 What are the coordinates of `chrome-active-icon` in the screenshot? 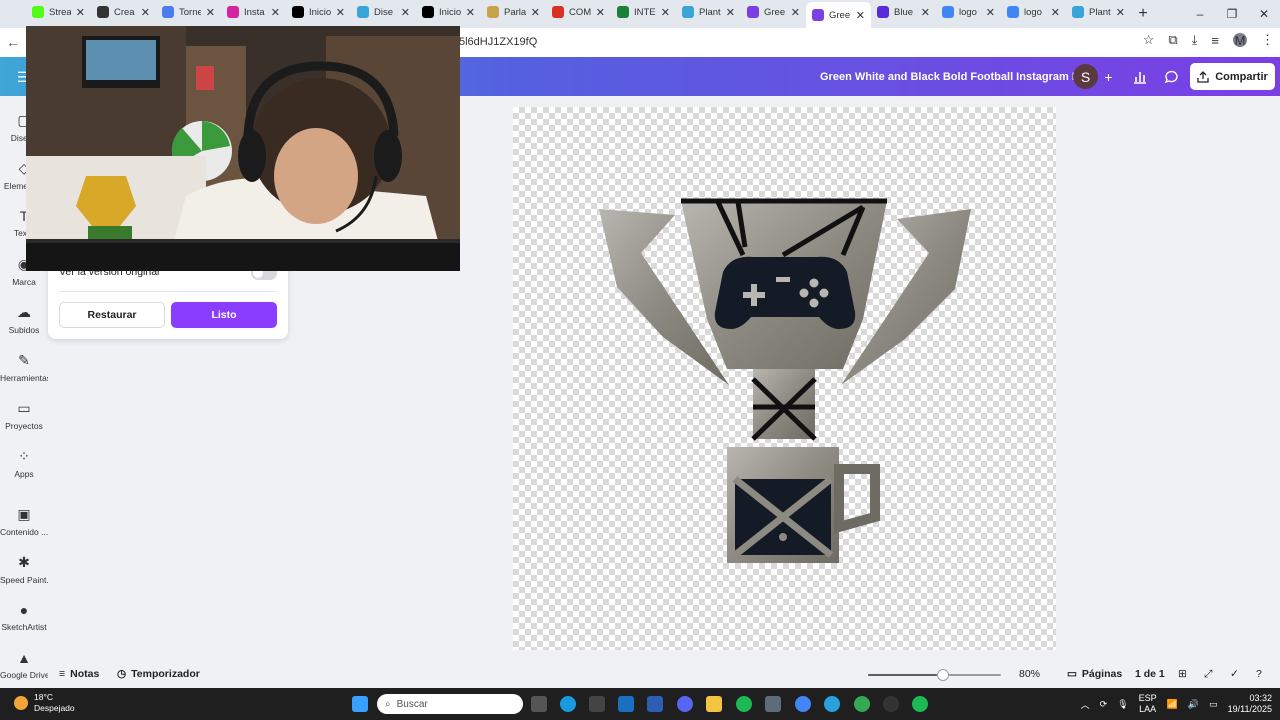 It's located at (862, 704).